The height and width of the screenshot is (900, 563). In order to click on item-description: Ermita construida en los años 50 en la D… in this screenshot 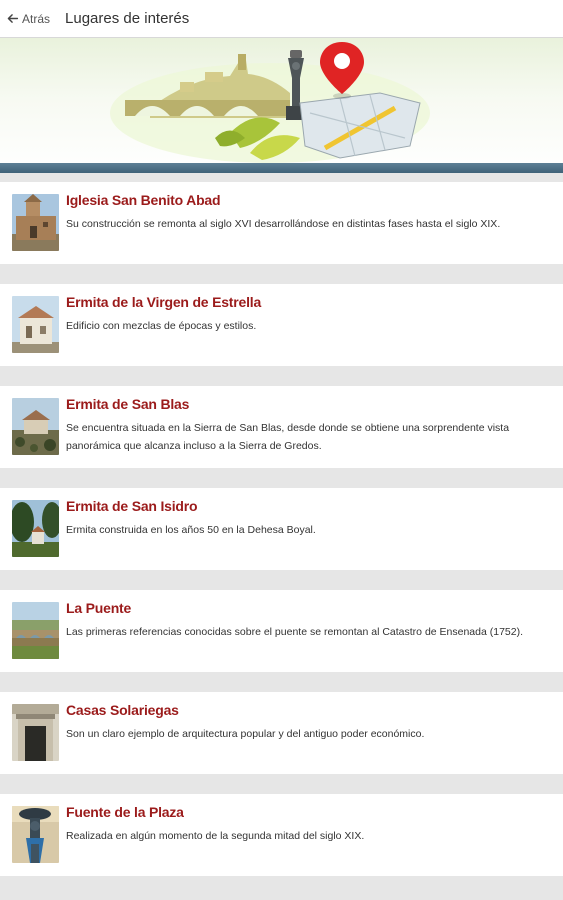, I will do `click(191, 530)`.